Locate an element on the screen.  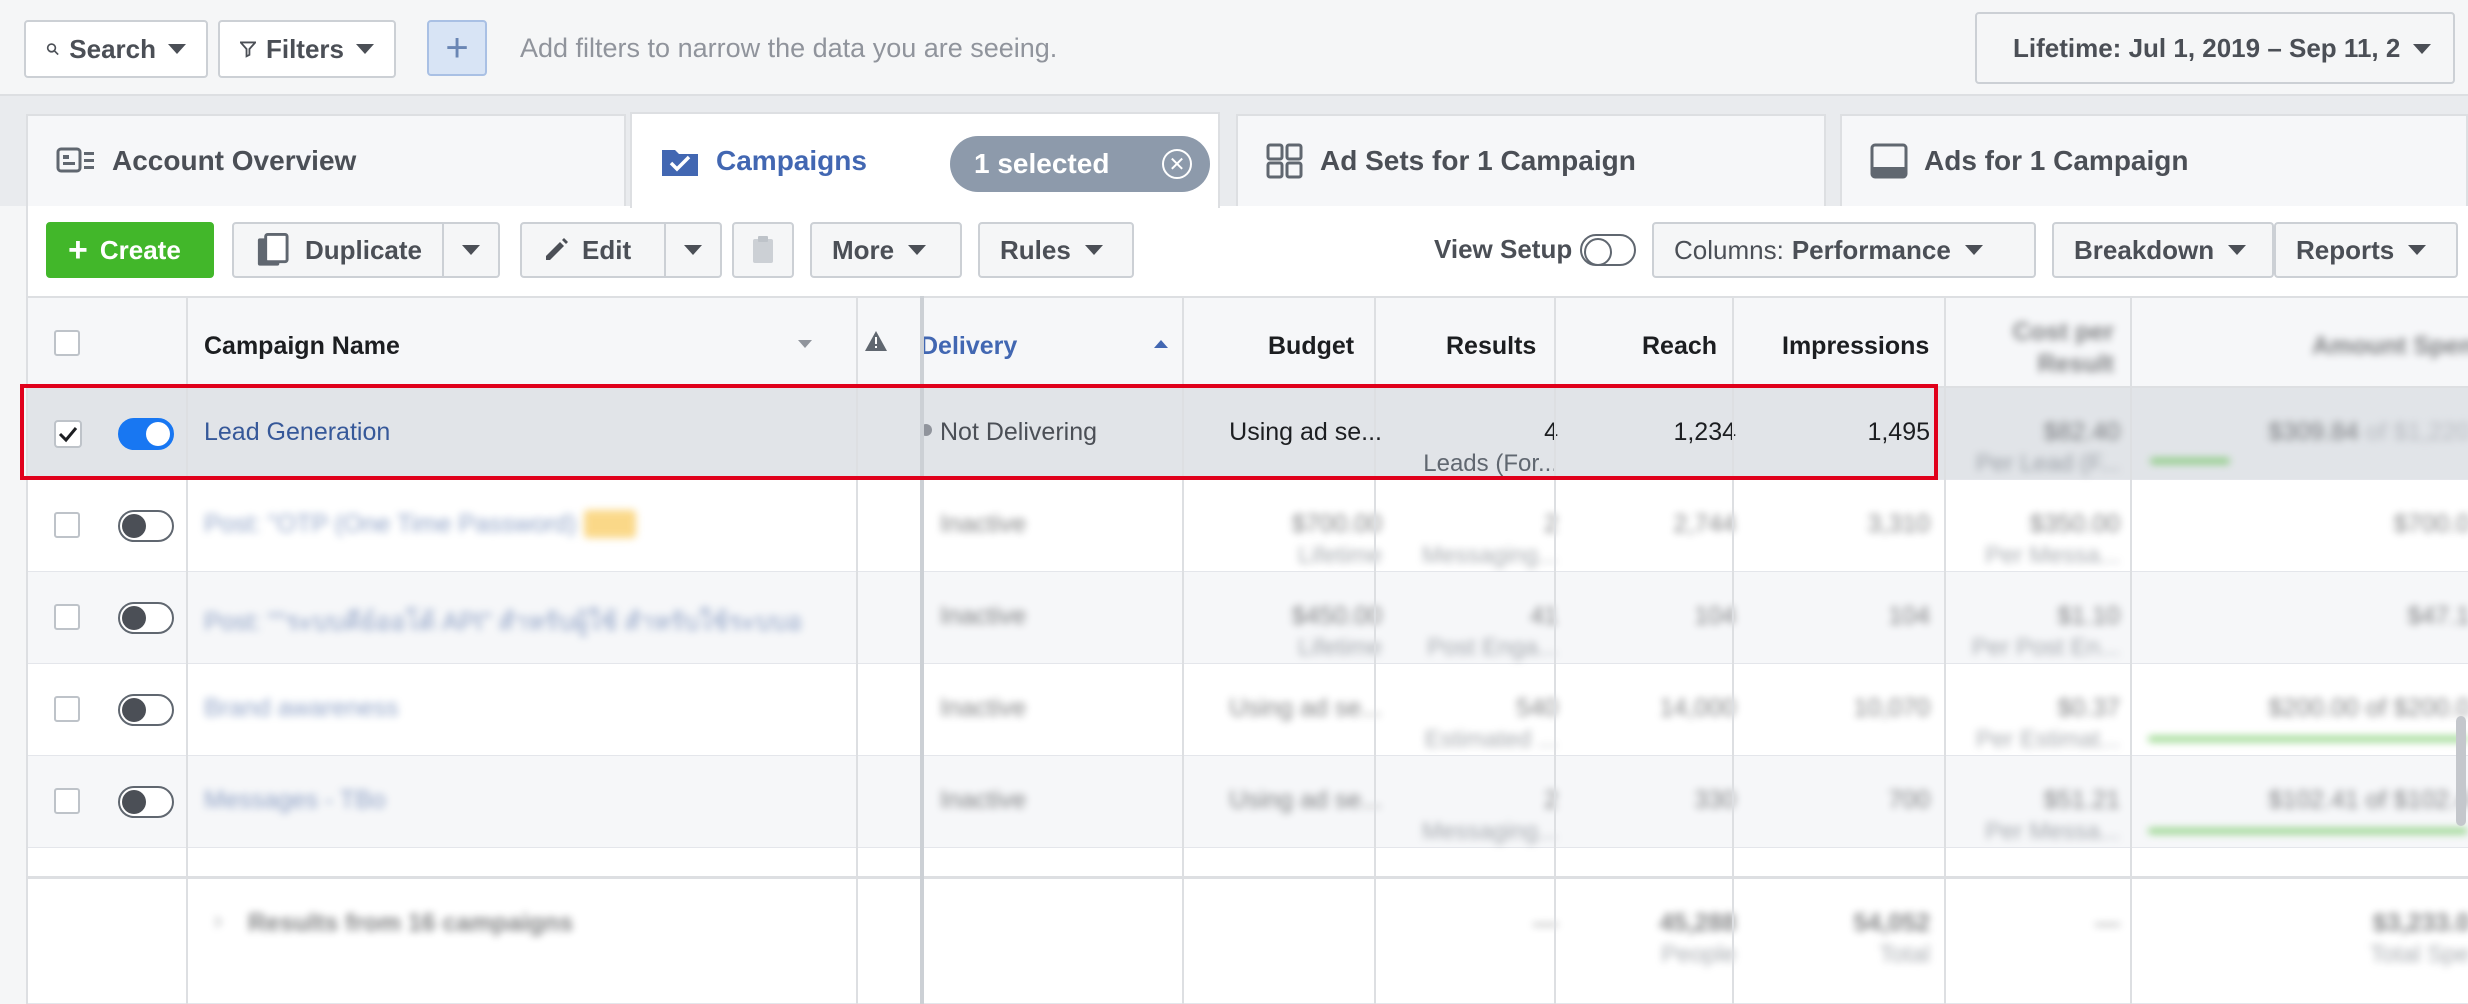
duplicate-icon is located at coordinates (273, 249).